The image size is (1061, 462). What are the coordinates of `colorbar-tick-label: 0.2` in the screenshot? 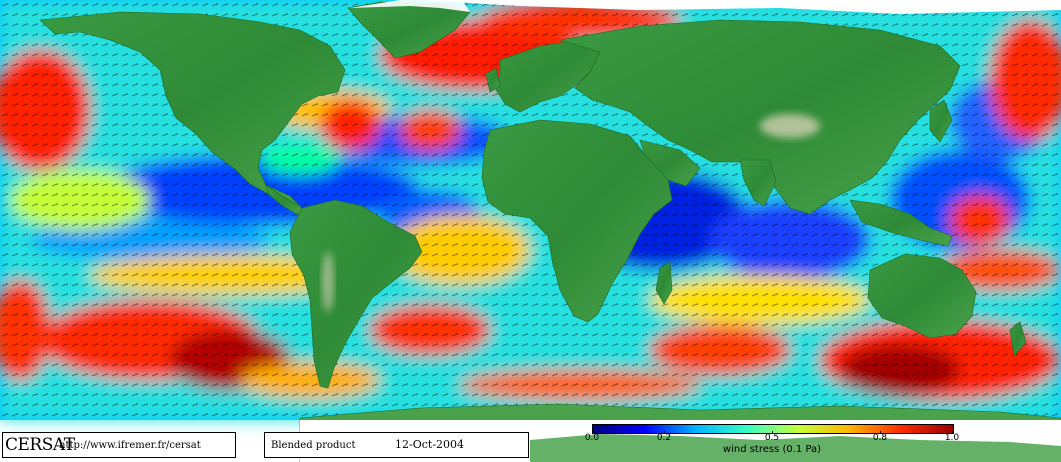 It's located at (664, 438).